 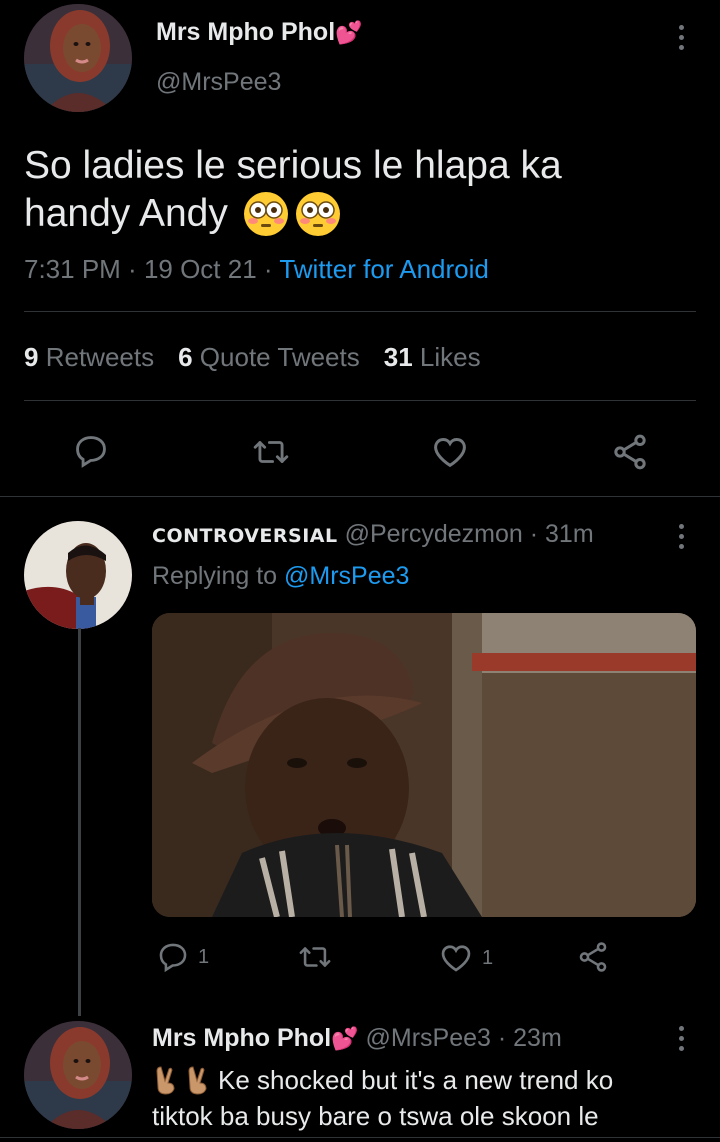 What do you see at coordinates (569, 534) in the screenshot?
I see `tweet-age: 31m` at bounding box center [569, 534].